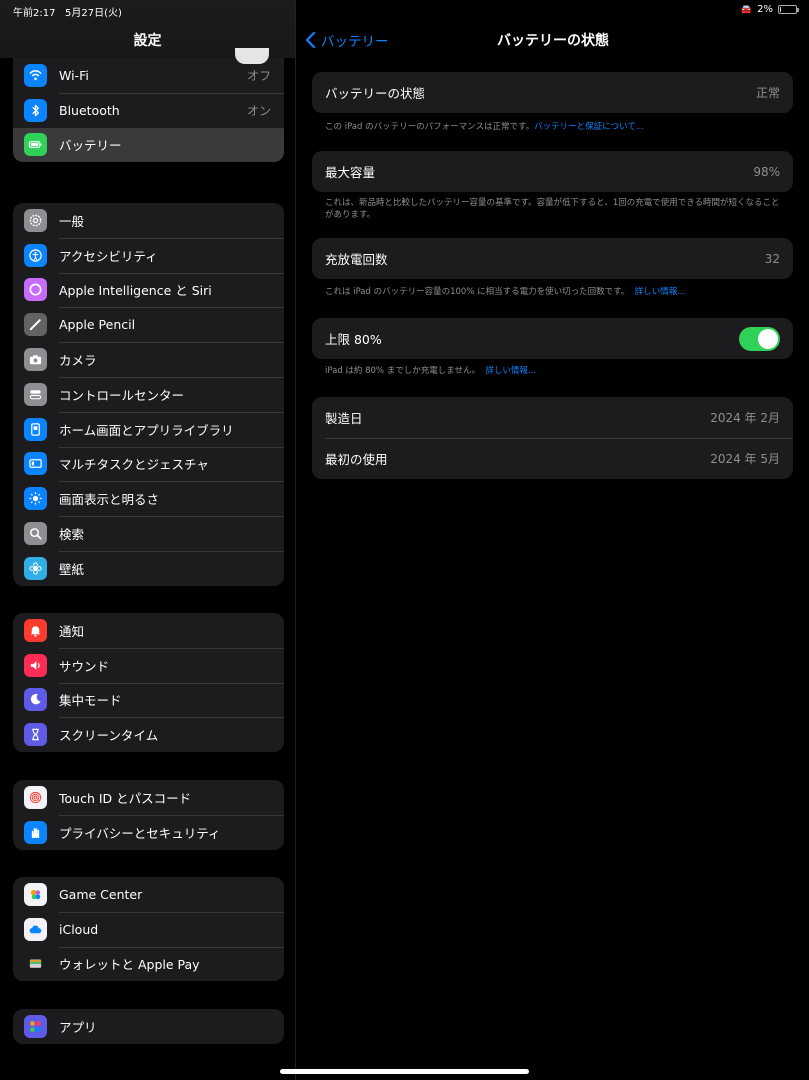 The height and width of the screenshot is (1080, 809). What do you see at coordinates (350, 172) in the screenshot?
I see `max-capacity-label: 最大容量` at bounding box center [350, 172].